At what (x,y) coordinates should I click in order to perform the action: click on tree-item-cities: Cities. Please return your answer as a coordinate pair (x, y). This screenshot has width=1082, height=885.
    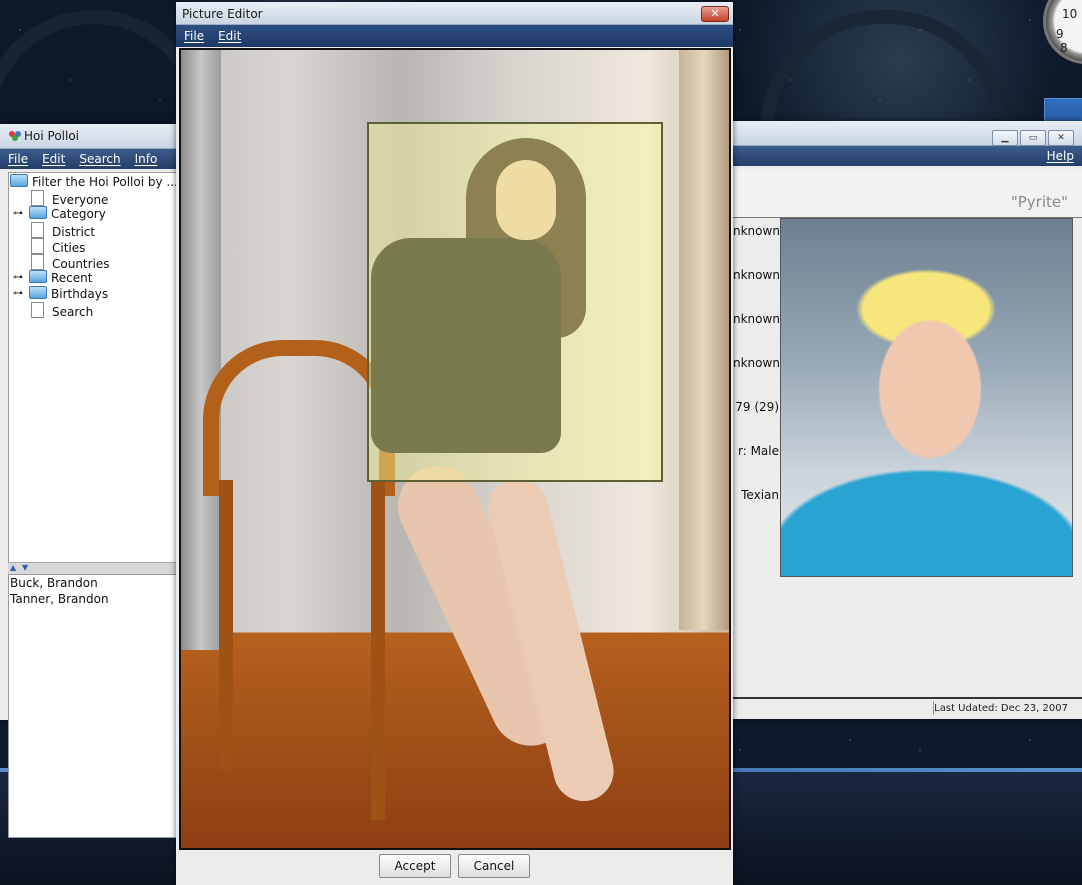
    Looking at the image, I should click on (58, 246).